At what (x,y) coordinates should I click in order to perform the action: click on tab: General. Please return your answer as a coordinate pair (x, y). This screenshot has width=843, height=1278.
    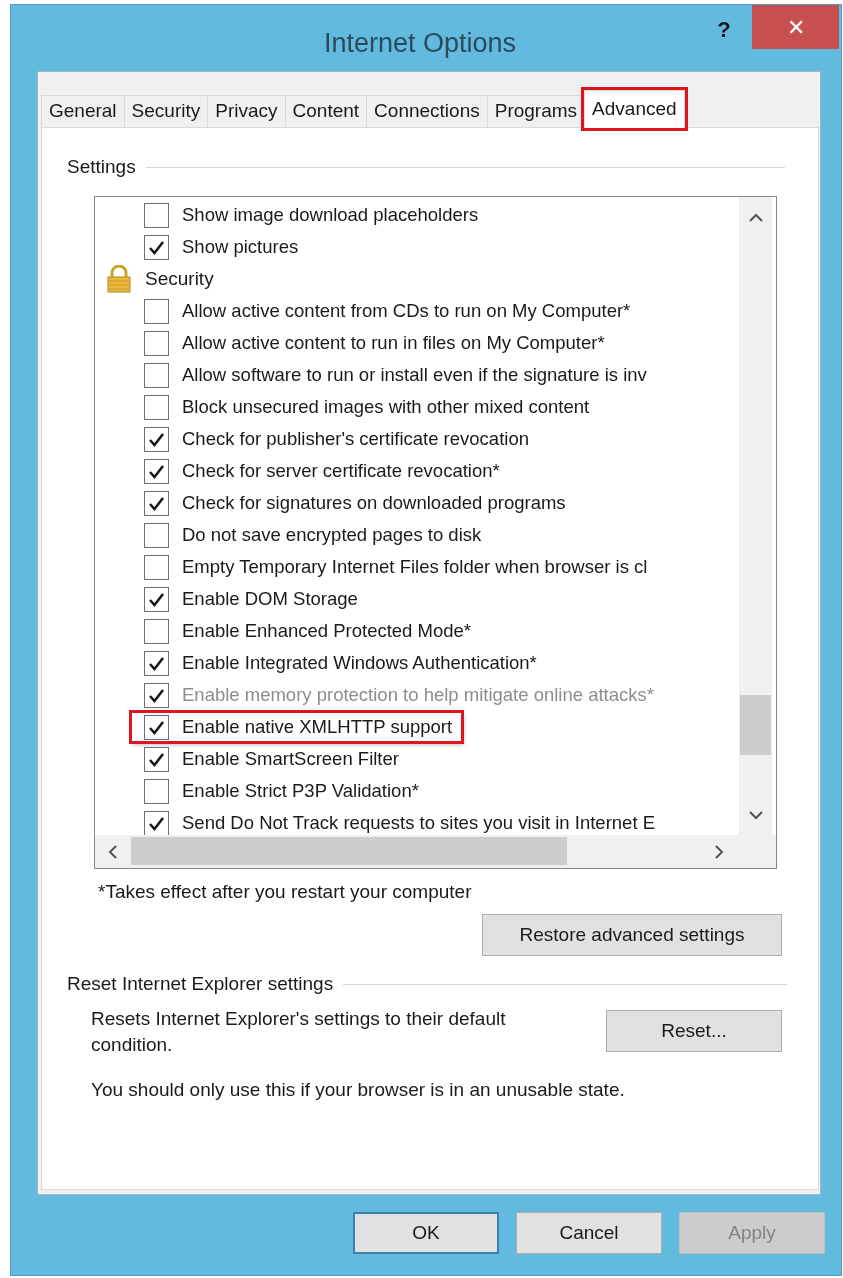
    Looking at the image, I should click on (83, 111).